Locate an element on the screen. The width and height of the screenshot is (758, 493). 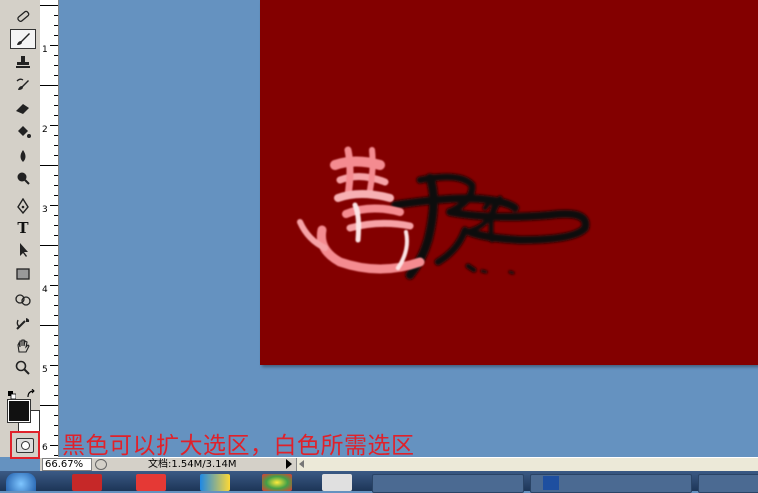
status-bar: 66.67% 文档:1.54M/3.14M is located at coordinates (399, 464).